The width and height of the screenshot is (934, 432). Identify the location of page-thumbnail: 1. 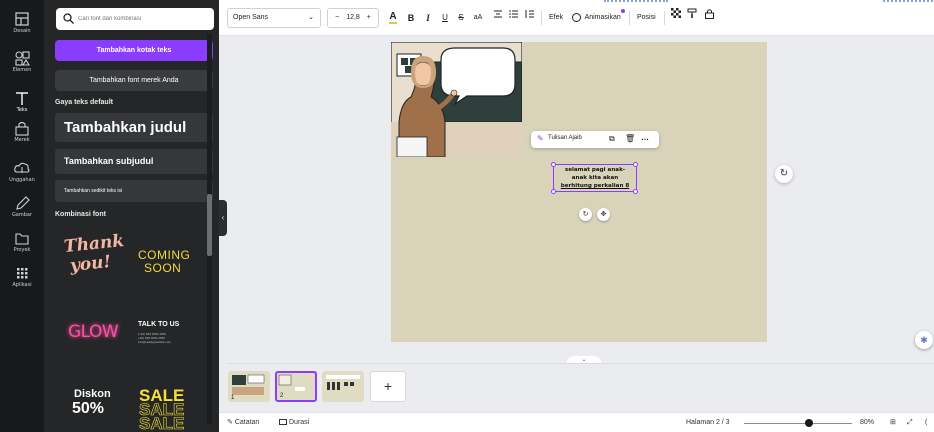
(249, 386).